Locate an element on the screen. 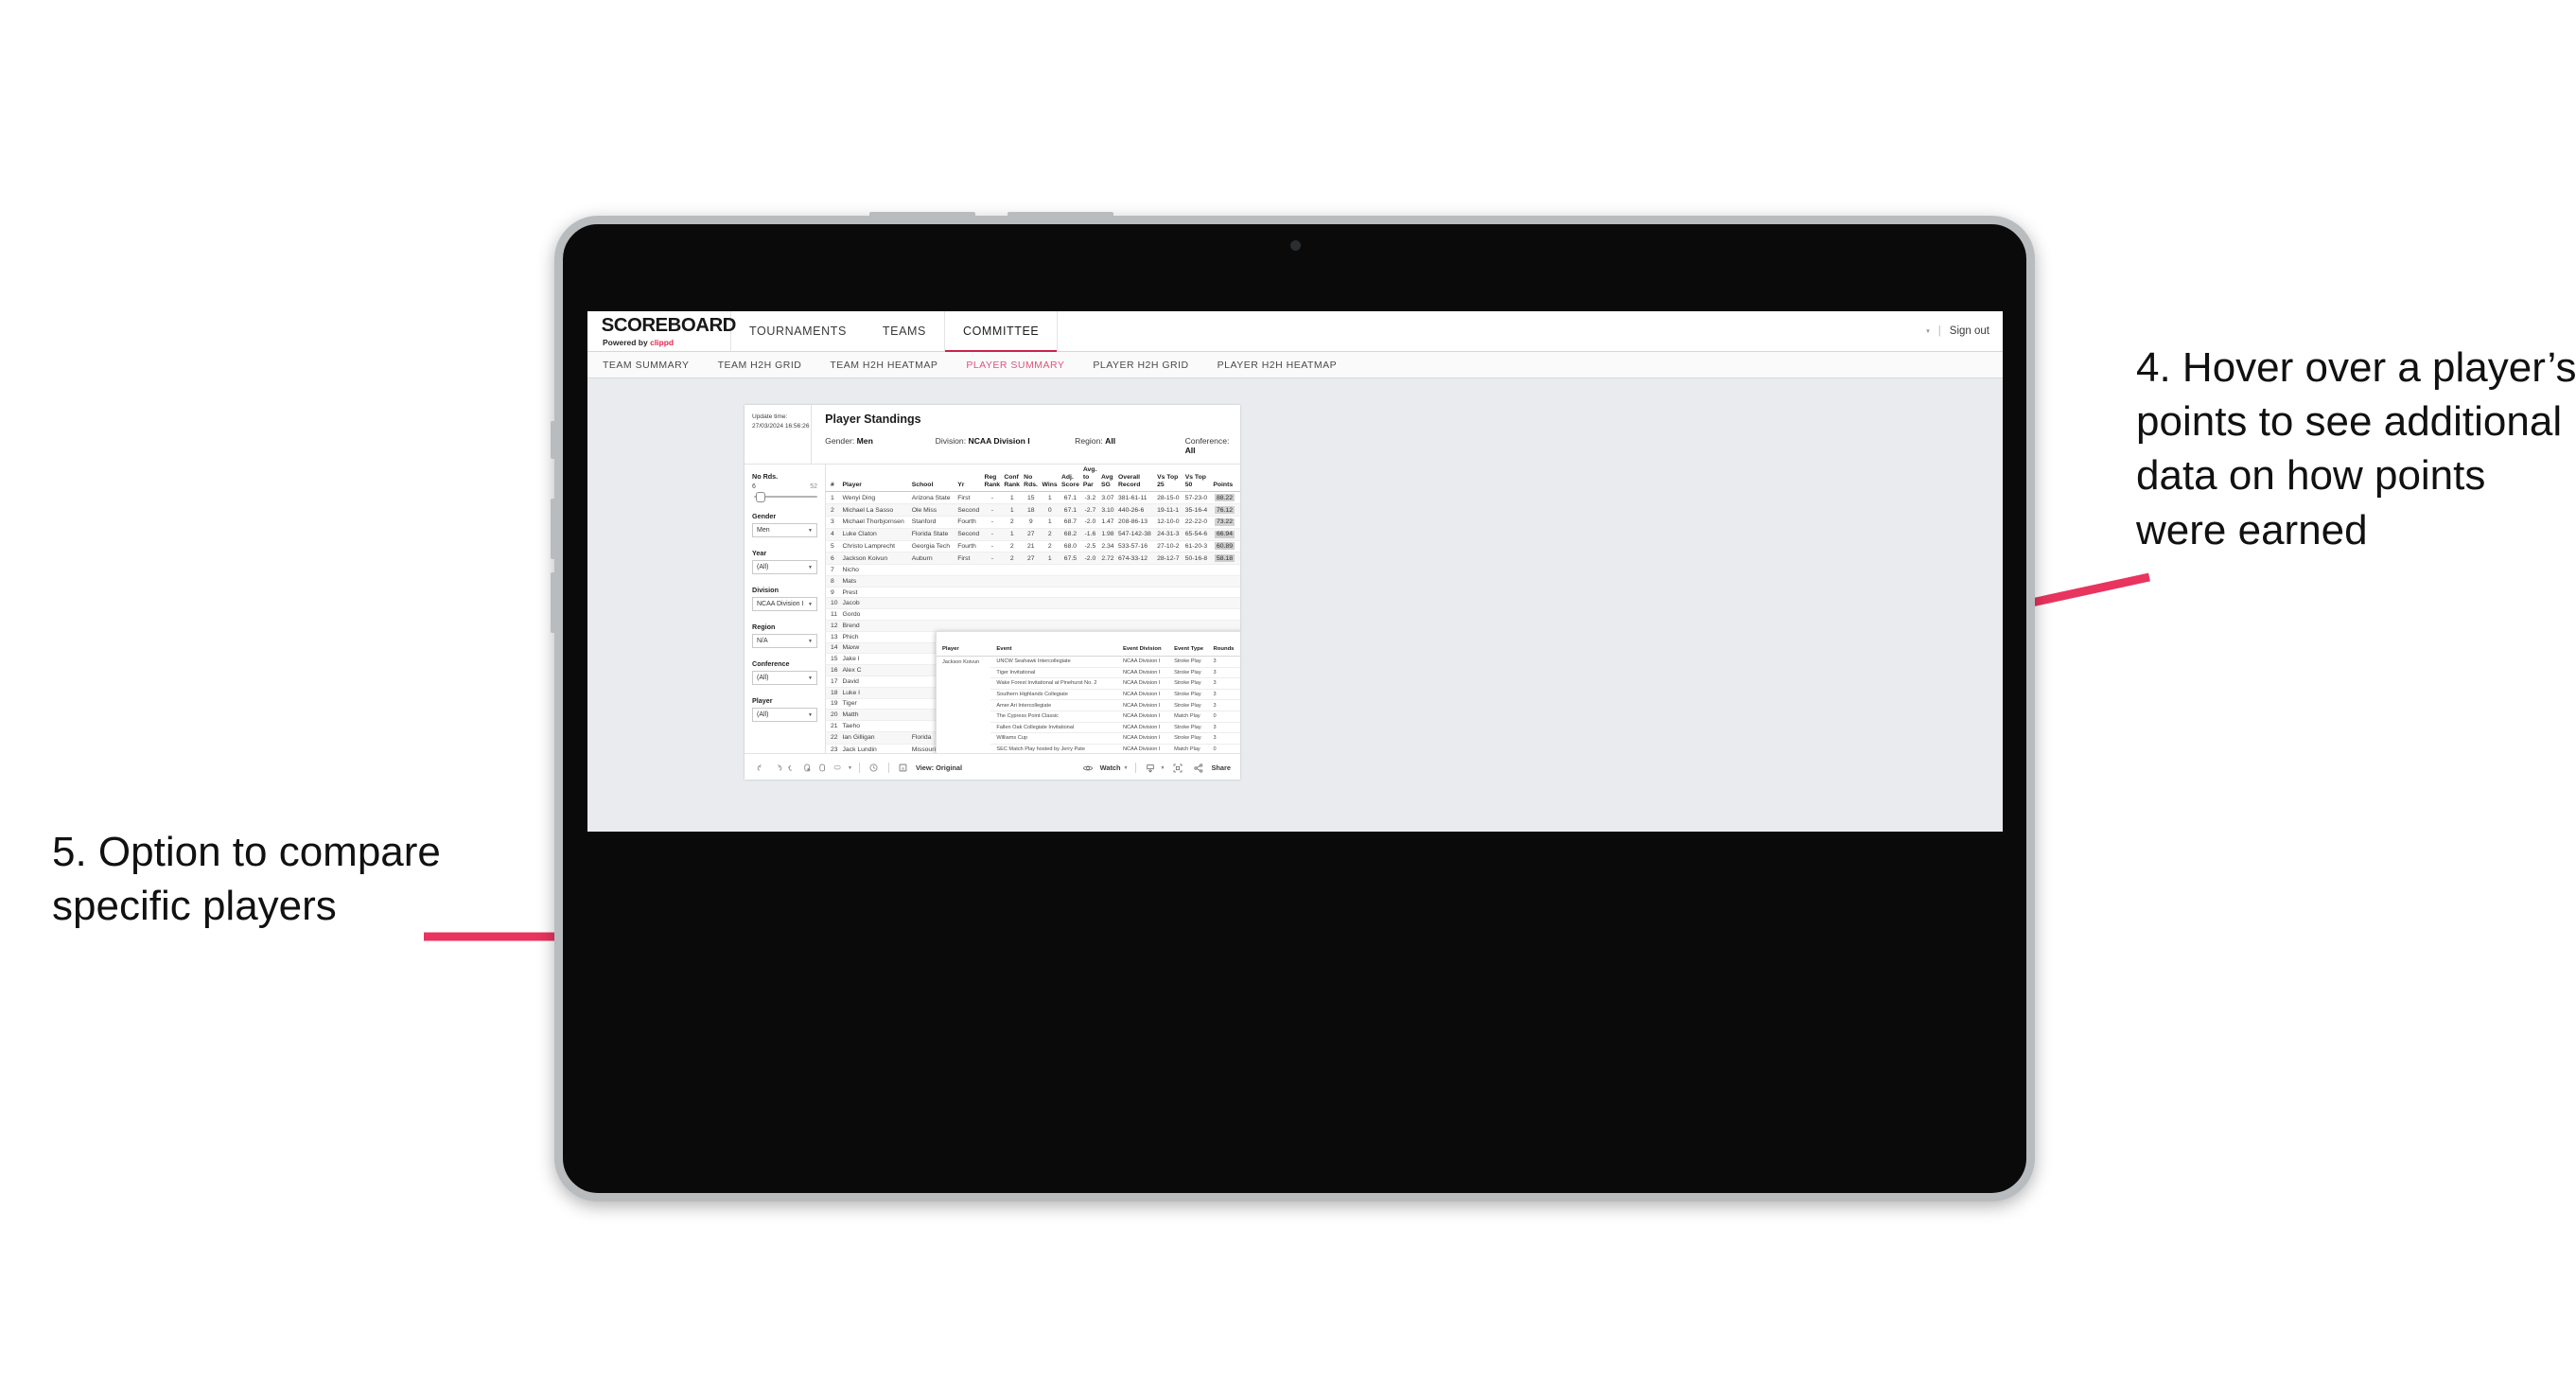 The image size is (2576, 1386). table-row: 9 Prest is located at coordinates (1033, 593).